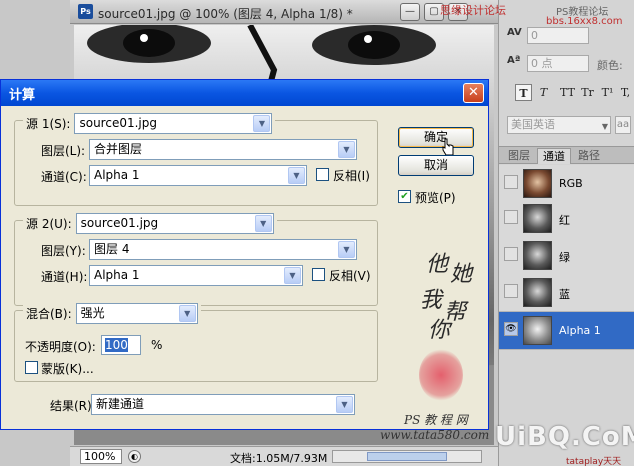  I want to click on source1-legend: 源 1(S): source01.jpg ▼, so click(149, 123).